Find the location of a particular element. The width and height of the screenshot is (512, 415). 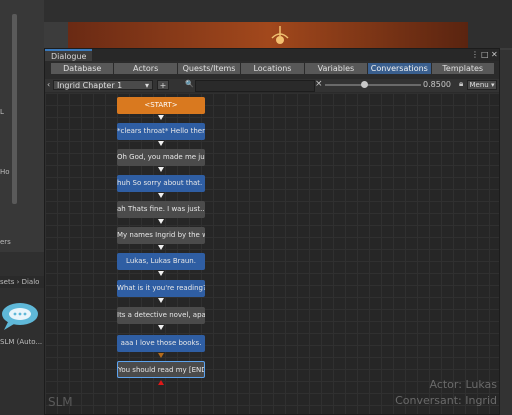

tab-quests-items: Quests/Items is located at coordinates (209, 68).